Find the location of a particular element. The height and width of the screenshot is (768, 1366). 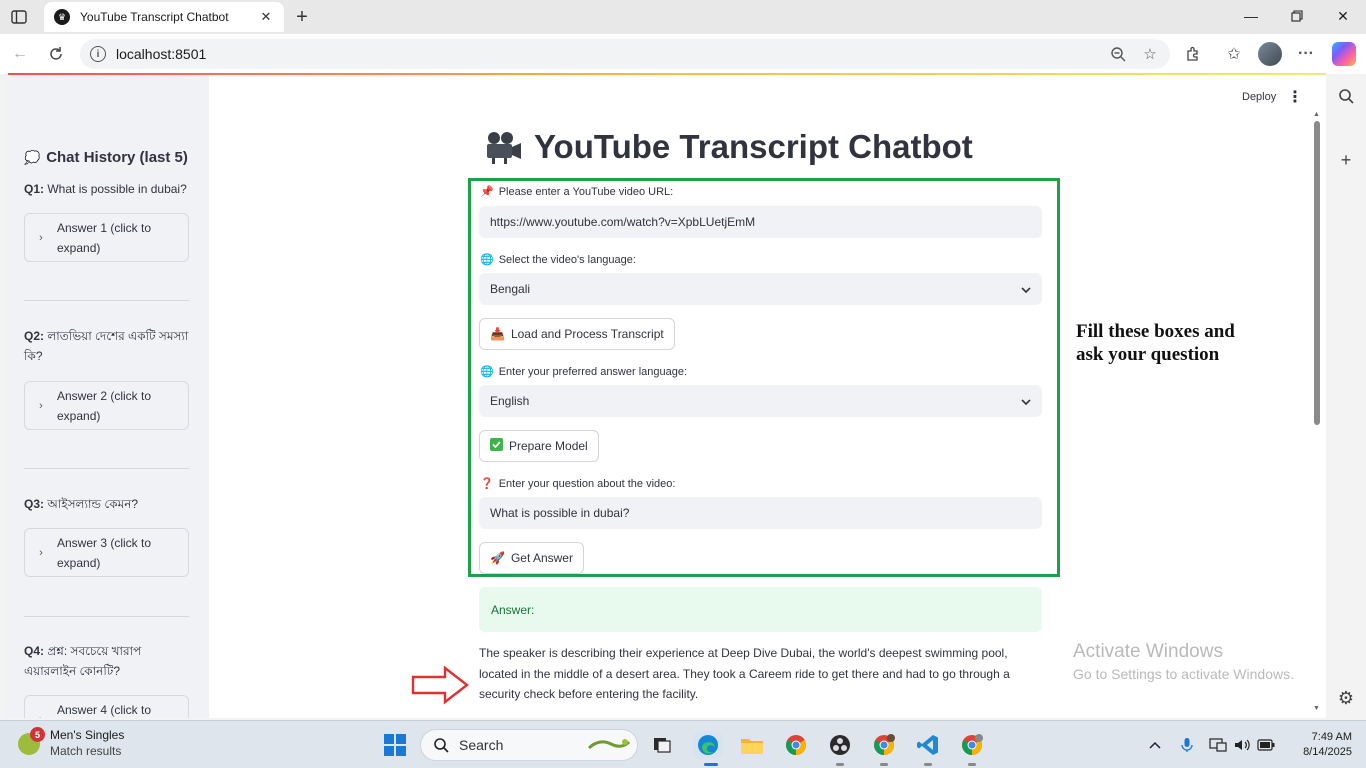

page-title: YouTube Transcript Chatbot is located at coordinates (728, 147).